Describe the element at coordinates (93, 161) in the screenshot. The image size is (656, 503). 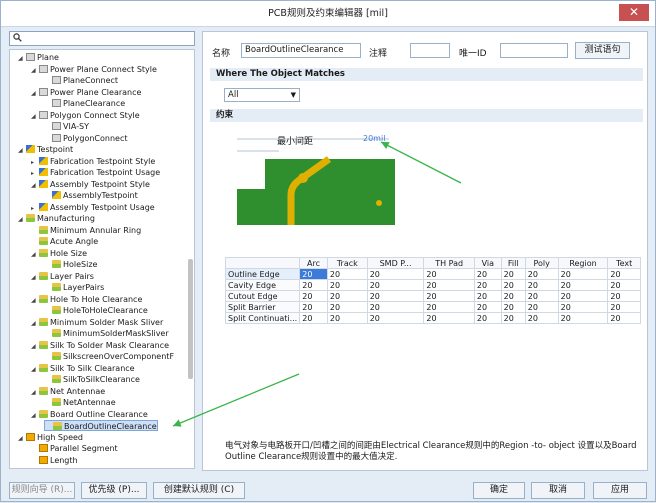
I see `tree-item: ▸ Fabrication Testpoint Style` at that location.